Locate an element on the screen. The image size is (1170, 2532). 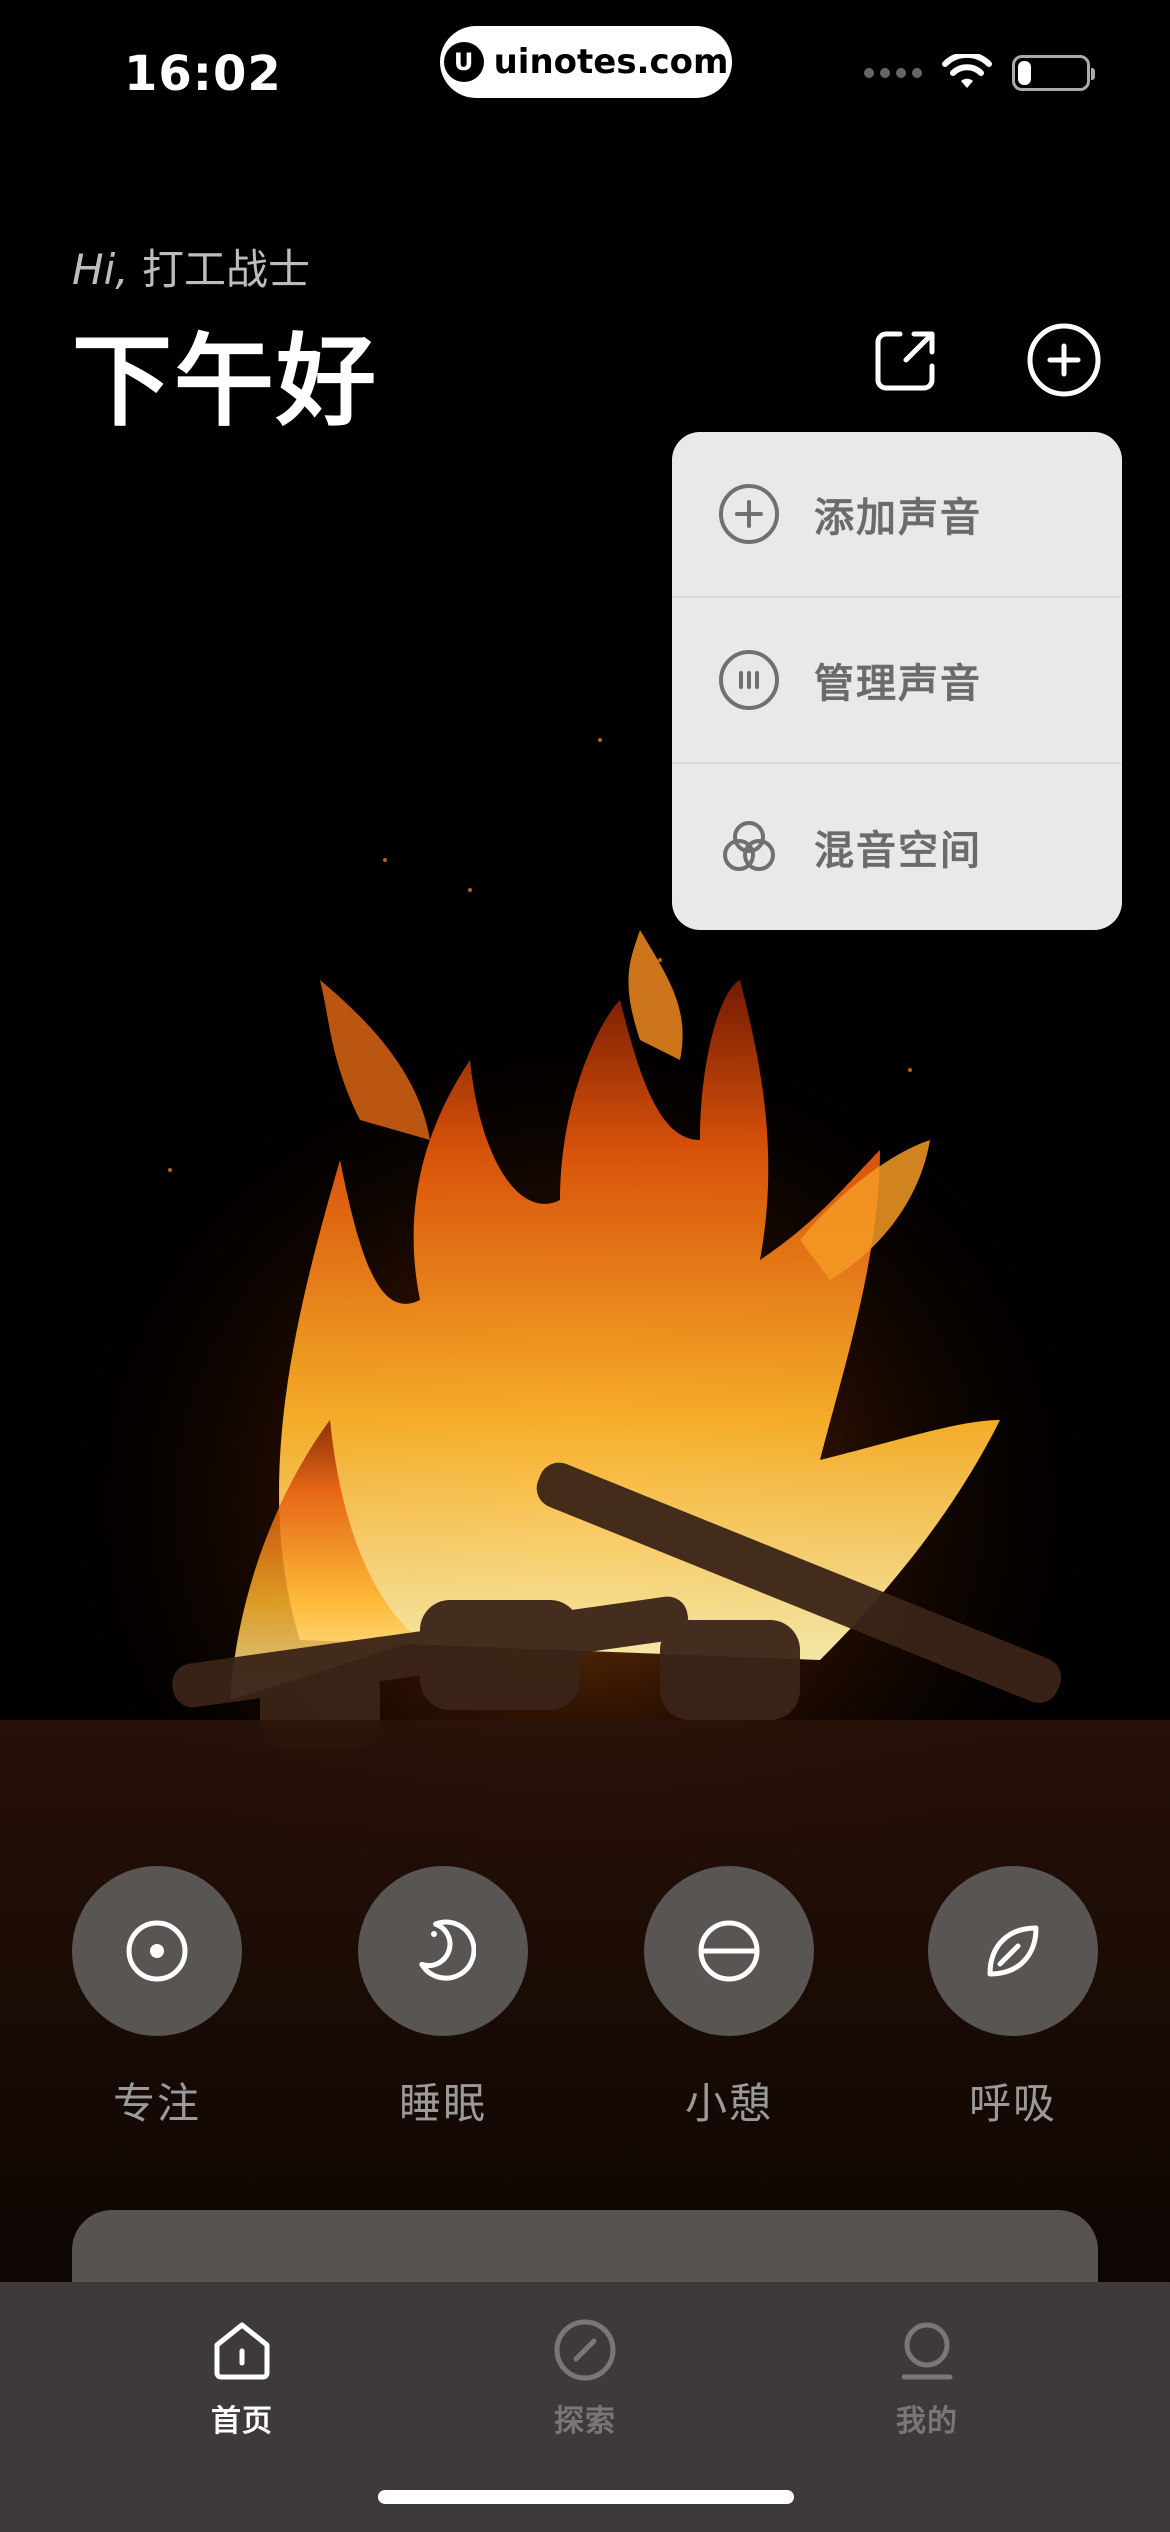
wifi-icon is located at coordinates (967, 71).